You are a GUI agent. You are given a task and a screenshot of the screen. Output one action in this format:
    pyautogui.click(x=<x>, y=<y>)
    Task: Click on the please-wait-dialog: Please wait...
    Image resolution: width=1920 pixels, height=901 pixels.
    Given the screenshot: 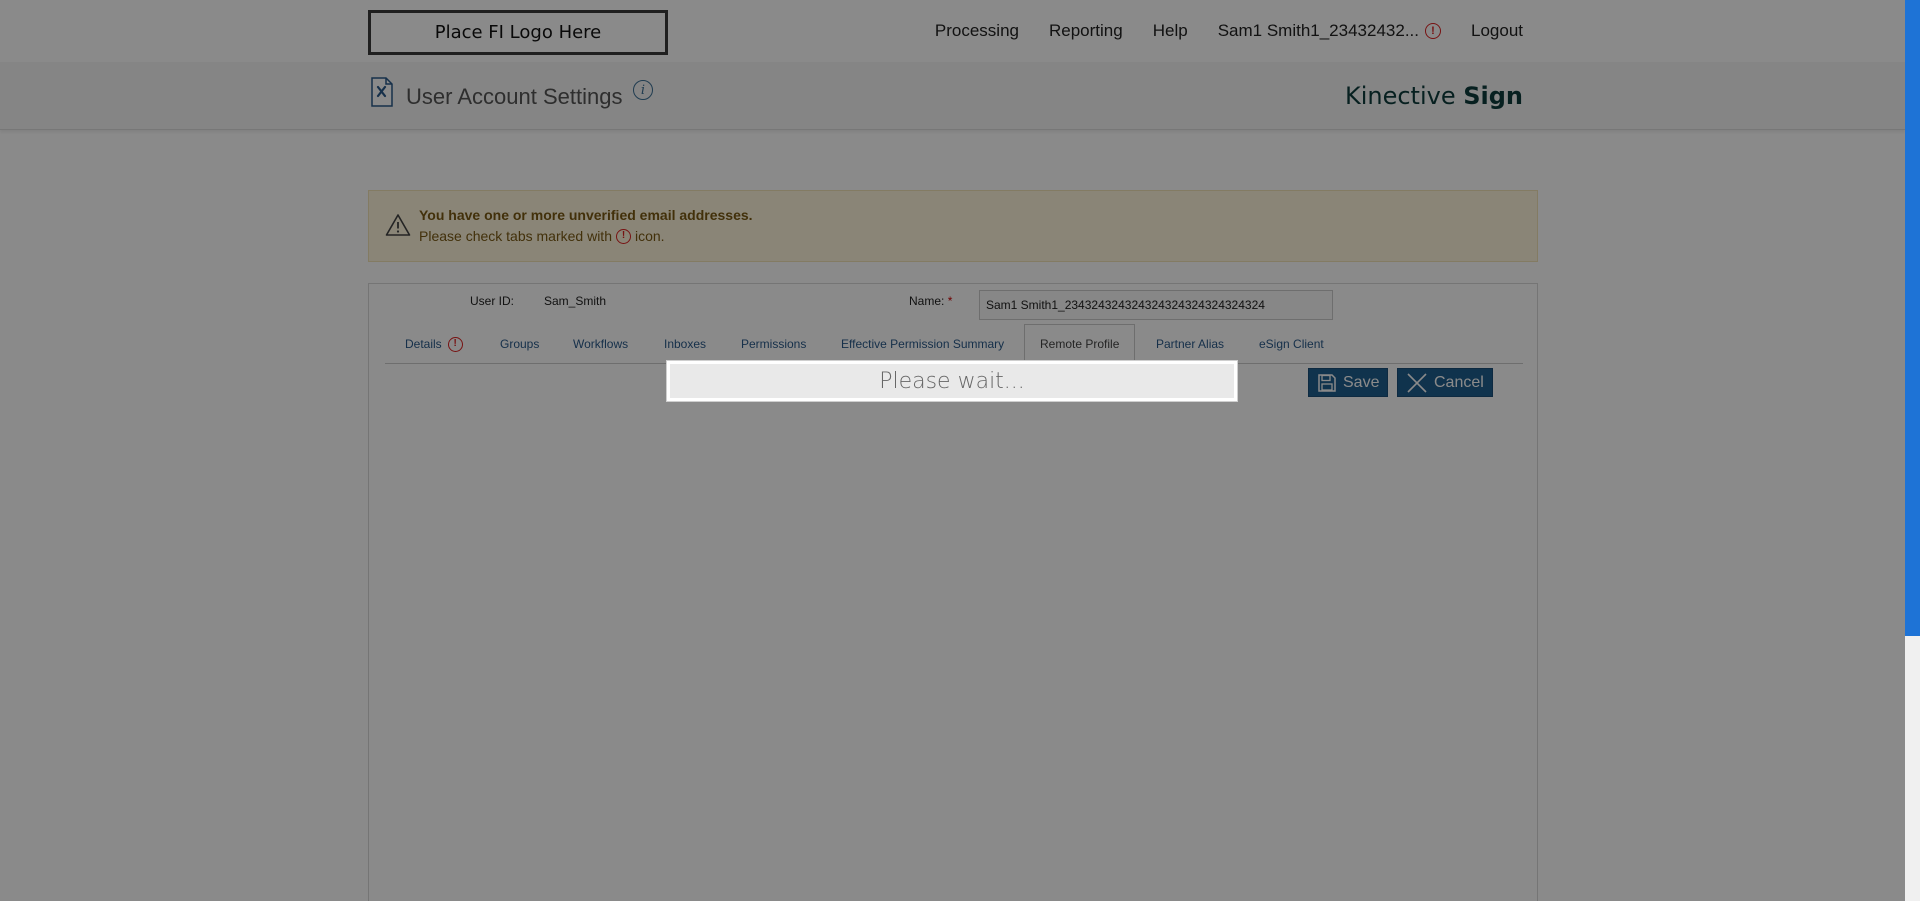 What is the action you would take?
    pyautogui.click(x=952, y=381)
    